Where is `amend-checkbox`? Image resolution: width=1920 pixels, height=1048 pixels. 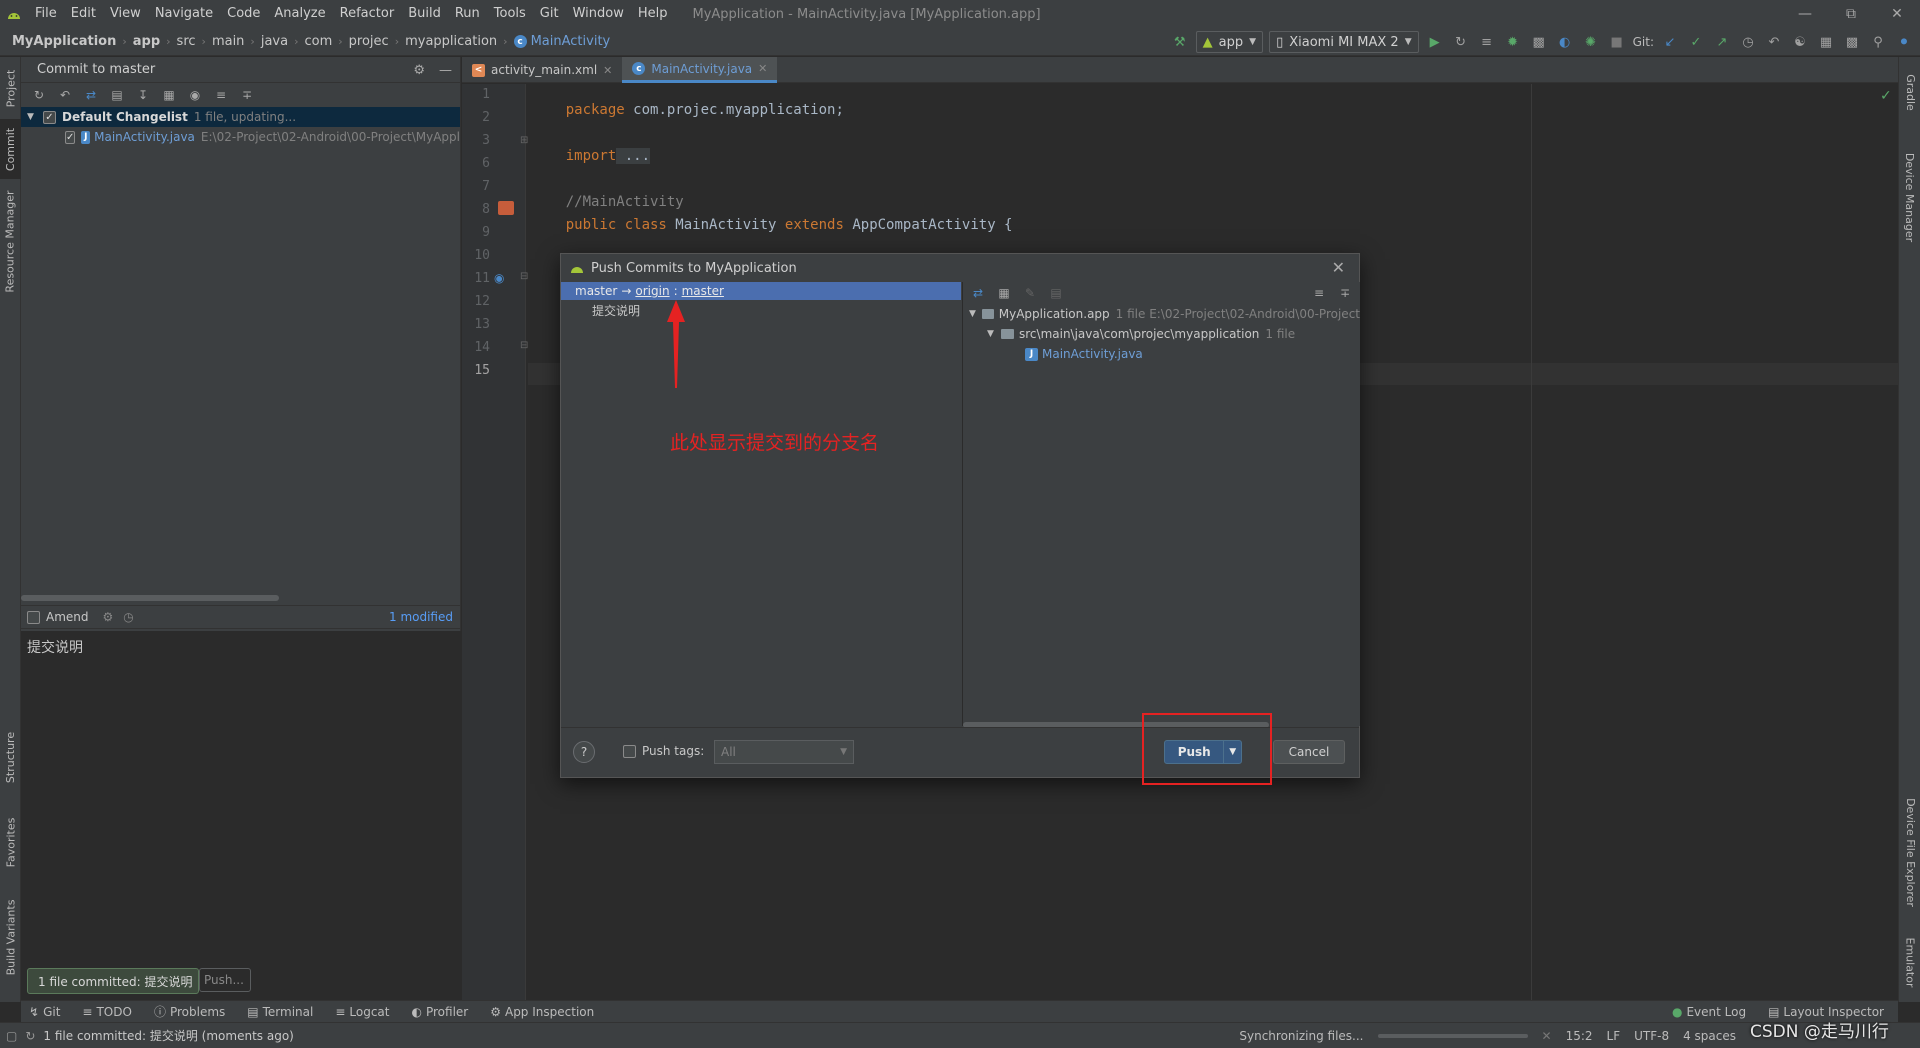 amend-checkbox is located at coordinates (33, 617).